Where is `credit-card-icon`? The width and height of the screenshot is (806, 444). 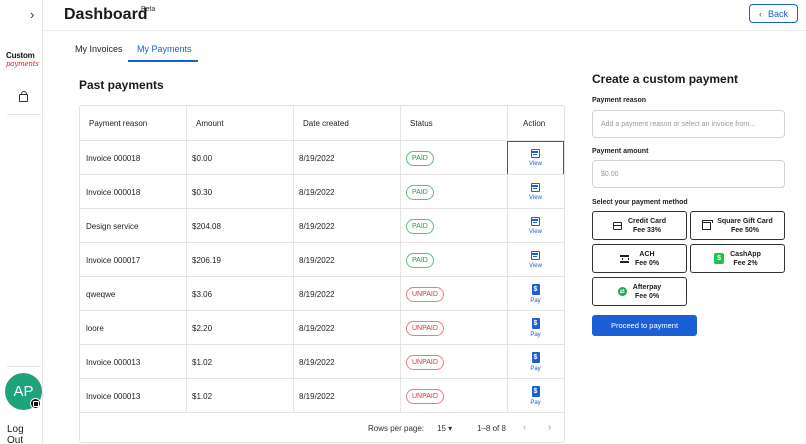 credit-card-icon is located at coordinates (617, 225).